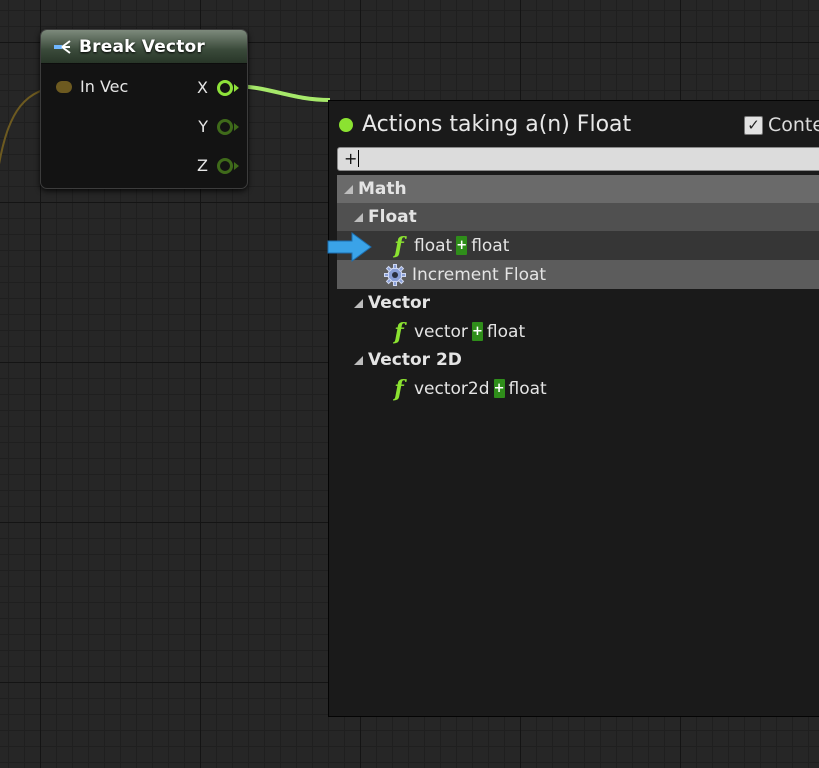  I want to click on z-label: Z, so click(202, 165).